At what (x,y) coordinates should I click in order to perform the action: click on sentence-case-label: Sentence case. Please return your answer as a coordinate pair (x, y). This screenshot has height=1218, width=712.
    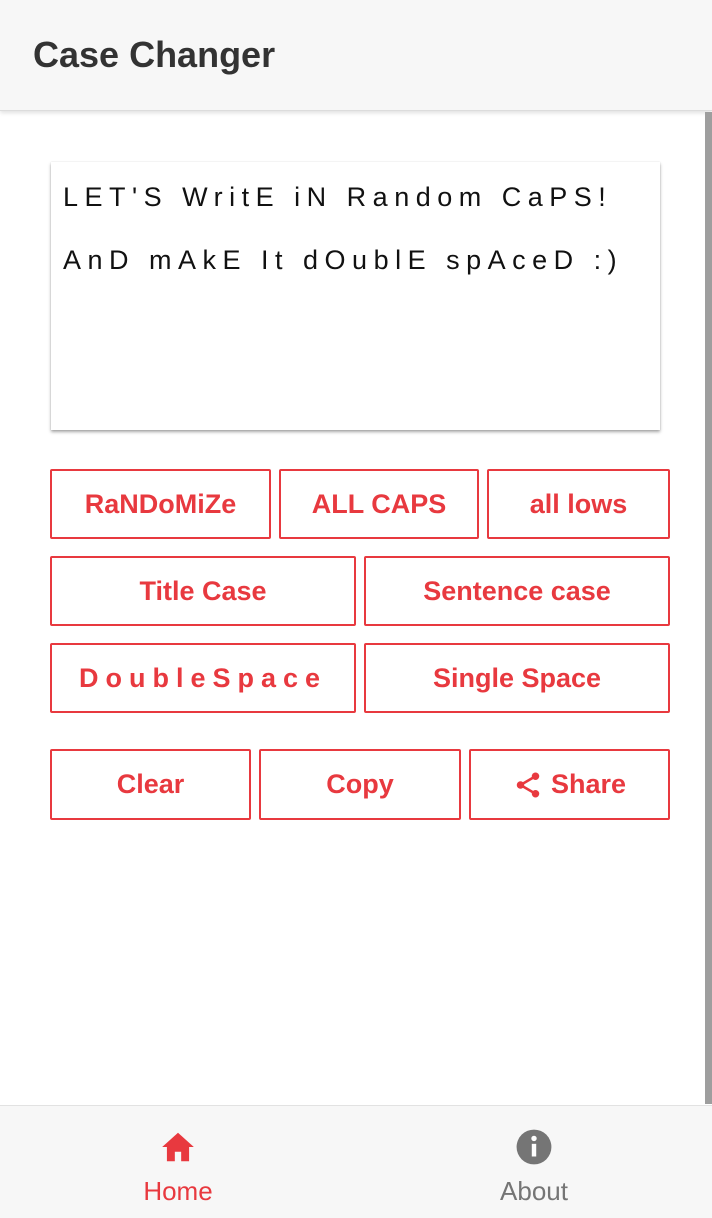
    Looking at the image, I should click on (517, 590).